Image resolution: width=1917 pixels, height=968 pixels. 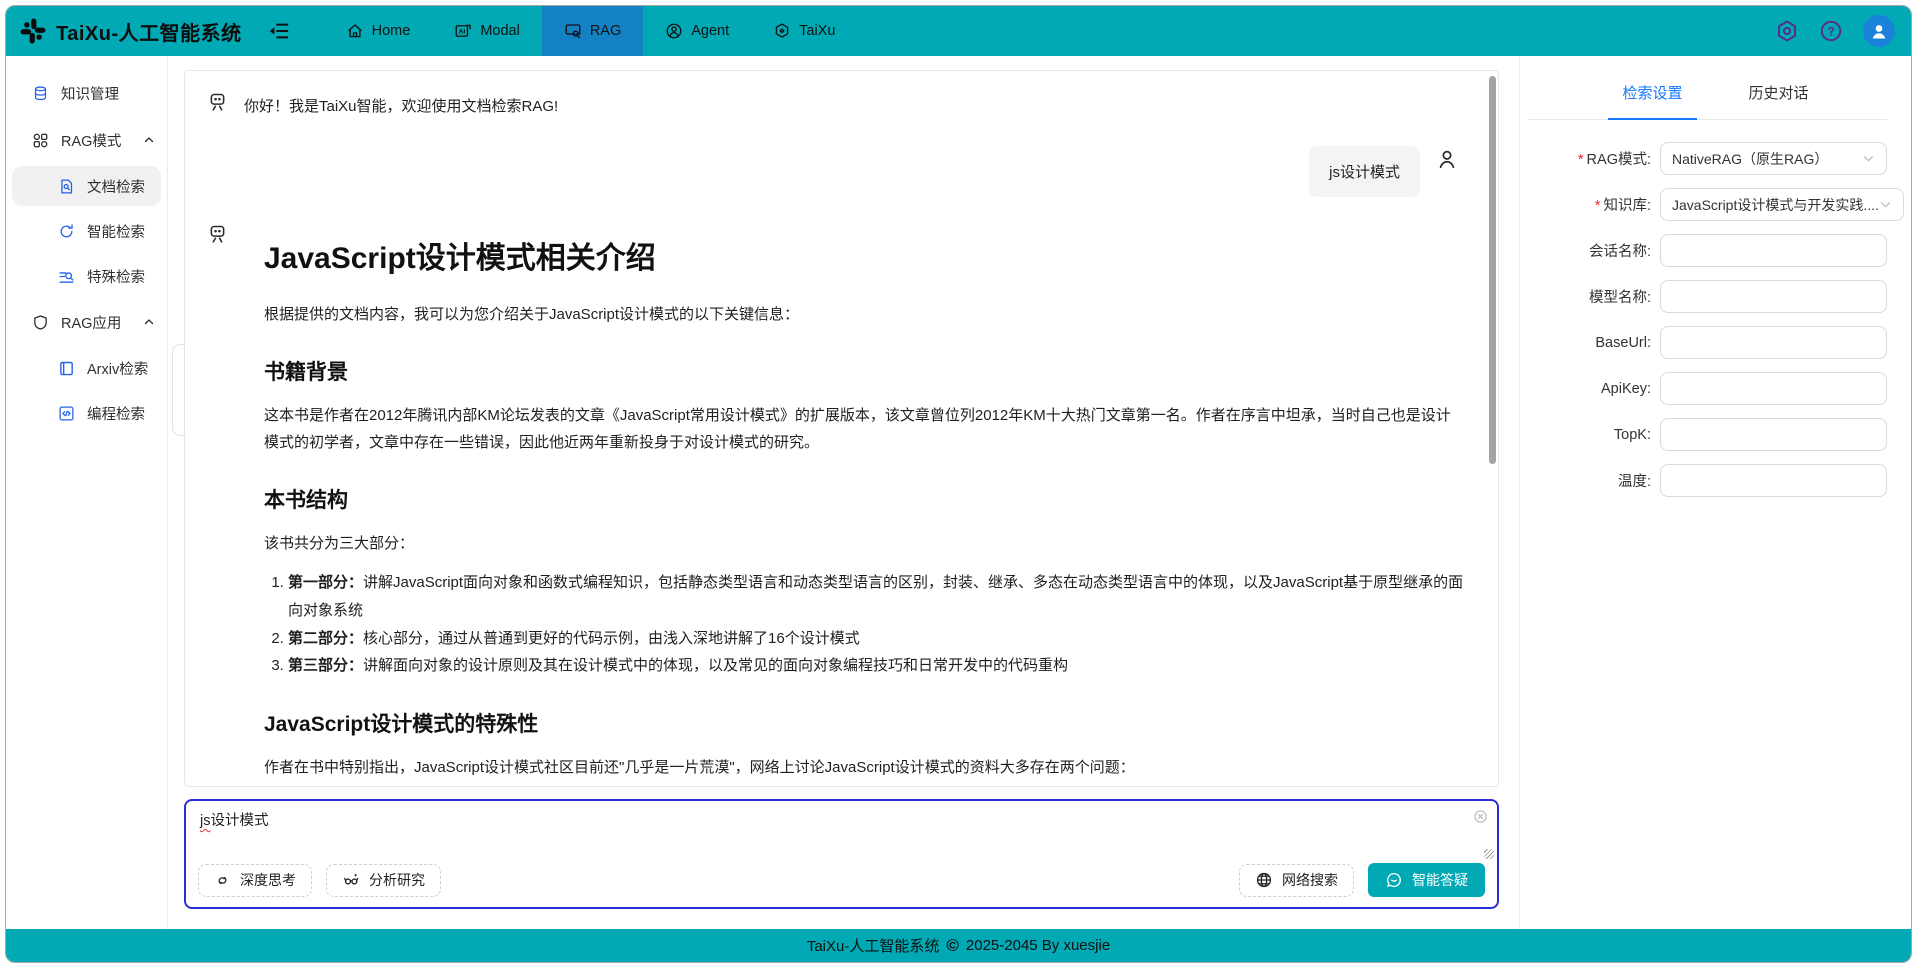 I want to click on analyze-button: 分析研究, so click(x=383, y=880).